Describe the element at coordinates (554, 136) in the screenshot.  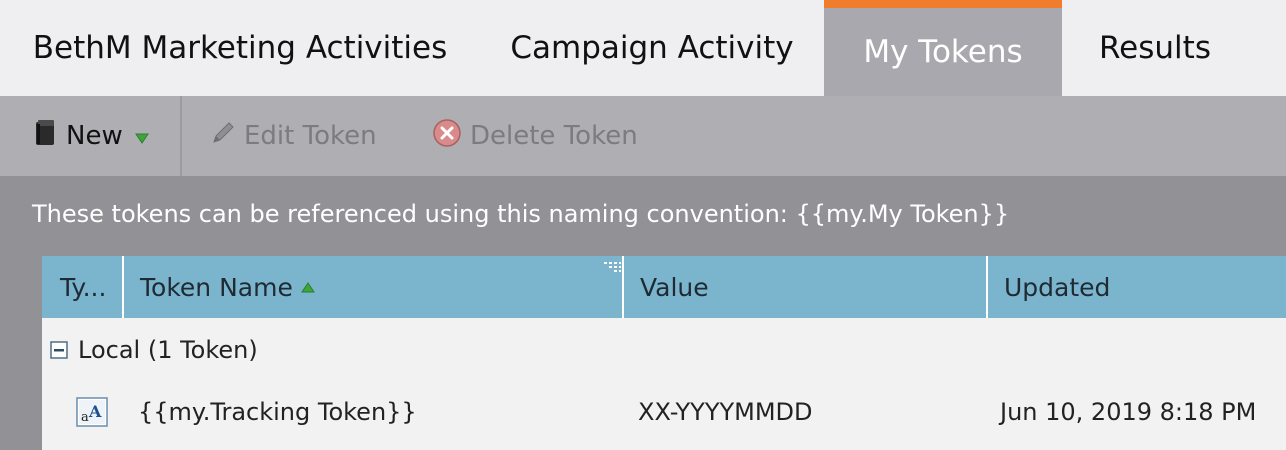
I see `delete-token-label: Delete Token` at that location.